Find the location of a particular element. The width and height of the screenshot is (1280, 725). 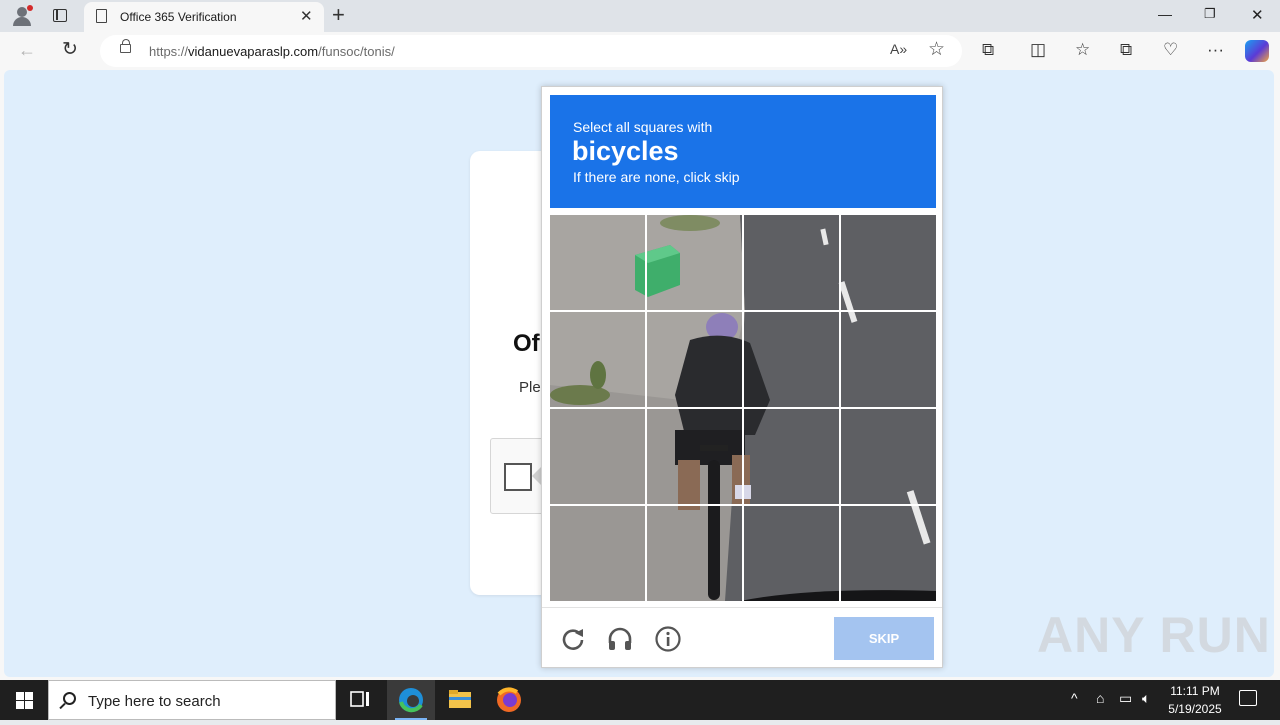

favorites-icon: ☆ is located at coordinates (1082, 50).